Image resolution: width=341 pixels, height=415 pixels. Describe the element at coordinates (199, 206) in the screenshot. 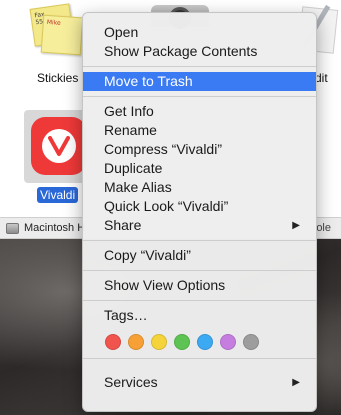

I see `menu-item-quick-look: Quick Look “Vivaldi”` at that location.